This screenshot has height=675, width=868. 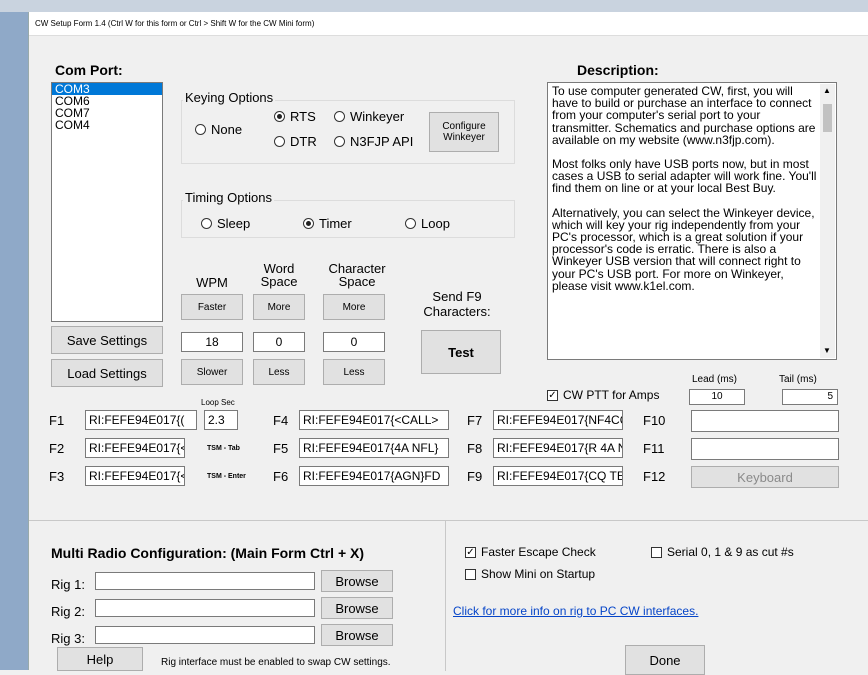 I want to click on rig1-input, so click(x=205, y=581).